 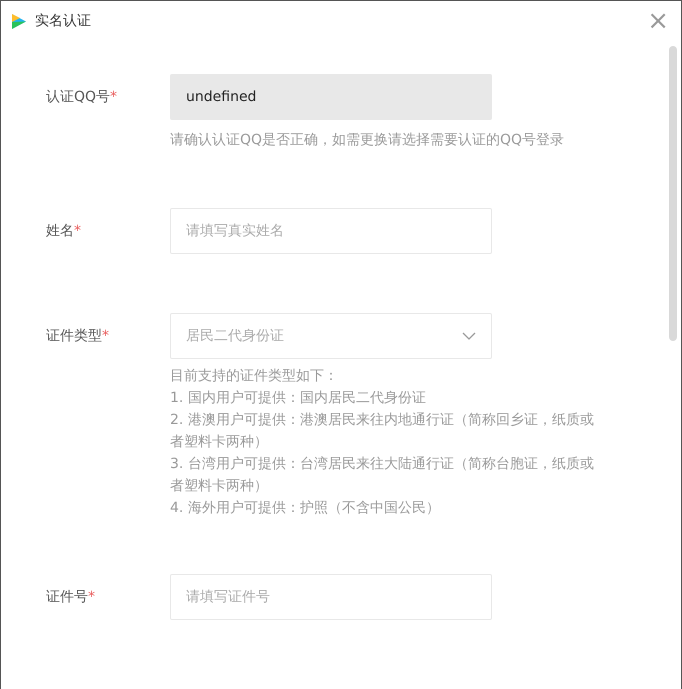 What do you see at coordinates (469, 336) in the screenshot?
I see `chevron-down-icon` at bounding box center [469, 336].